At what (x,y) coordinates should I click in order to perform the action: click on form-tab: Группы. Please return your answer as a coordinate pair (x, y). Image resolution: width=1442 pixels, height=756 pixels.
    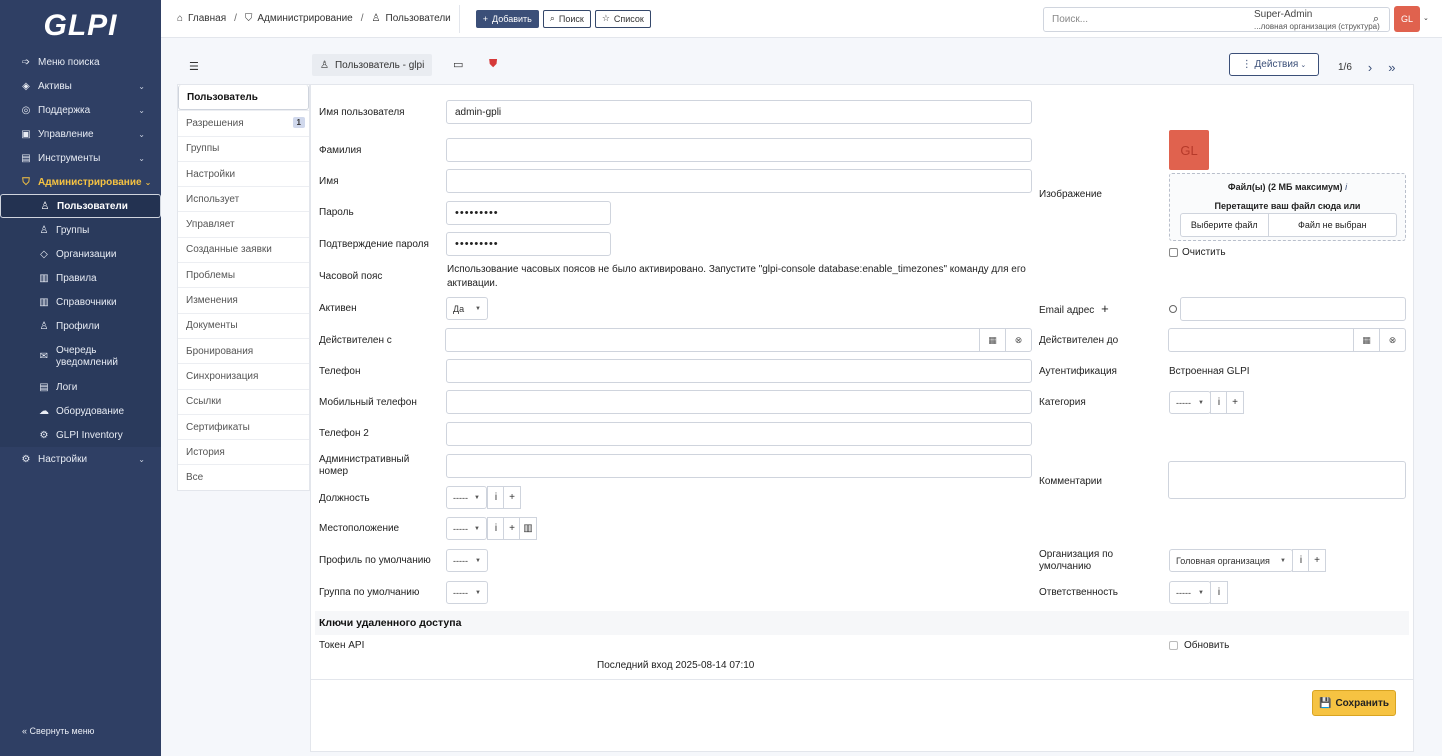
    Looking at the image, I should click on (243, 148).